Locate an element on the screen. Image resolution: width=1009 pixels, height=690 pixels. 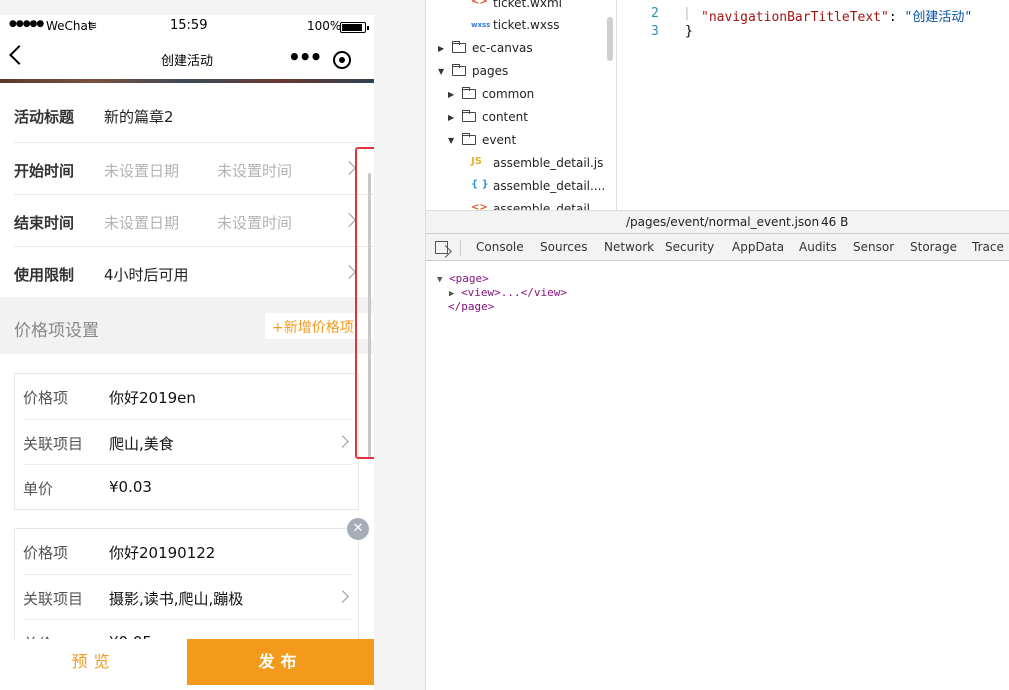
form-row-start-time: 开始时间 未设置日期 未设置时间 is located at coordinates (187, 169).